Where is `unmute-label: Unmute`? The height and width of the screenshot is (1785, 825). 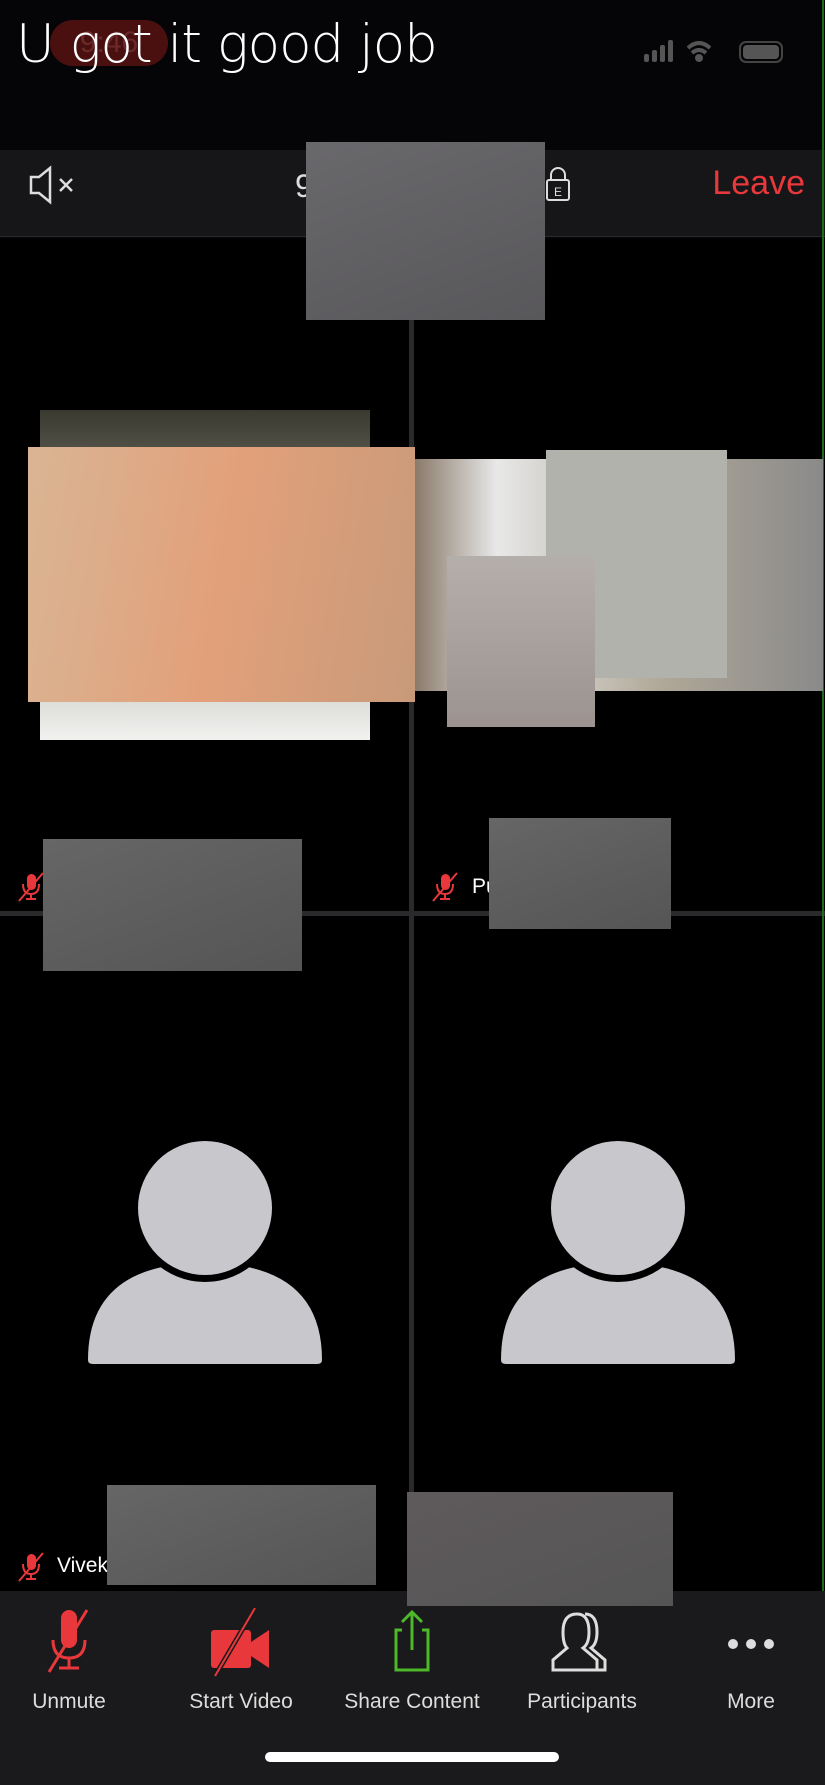 unmute-label: Unmute is located at coordinates (69, 1701).